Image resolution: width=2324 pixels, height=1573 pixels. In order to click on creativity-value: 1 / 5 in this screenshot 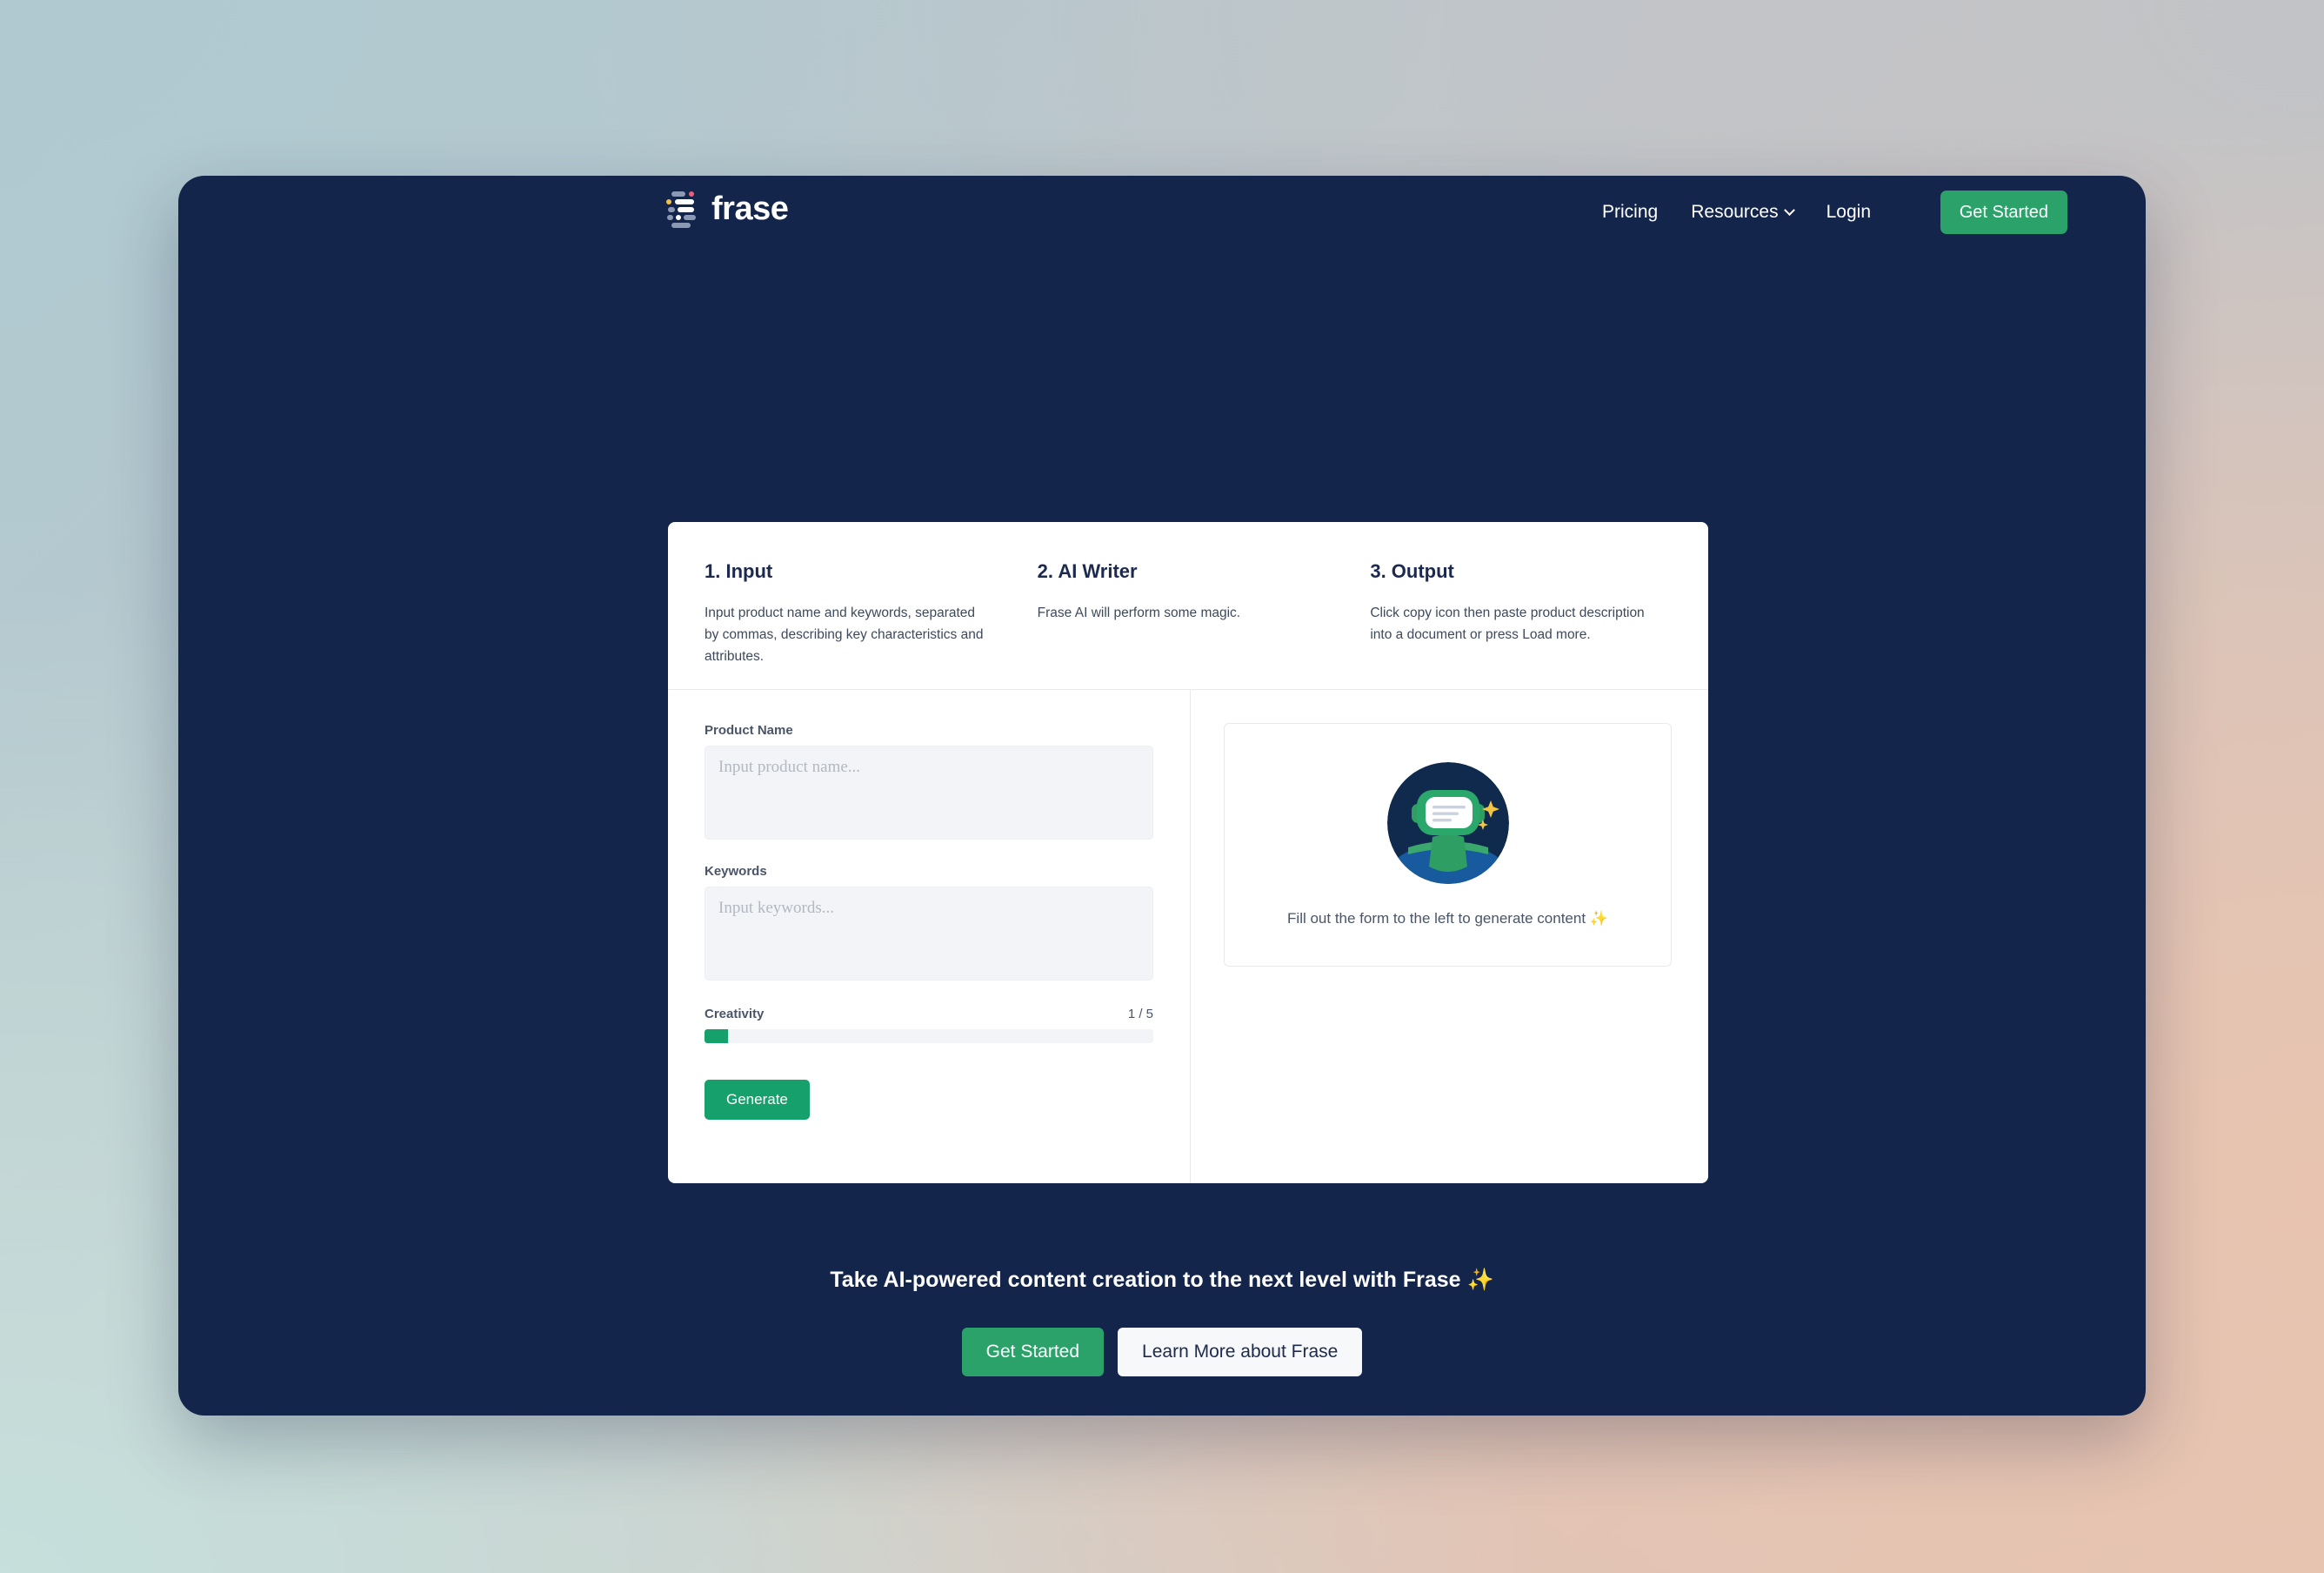, I will do `click(1140, 1014)`.